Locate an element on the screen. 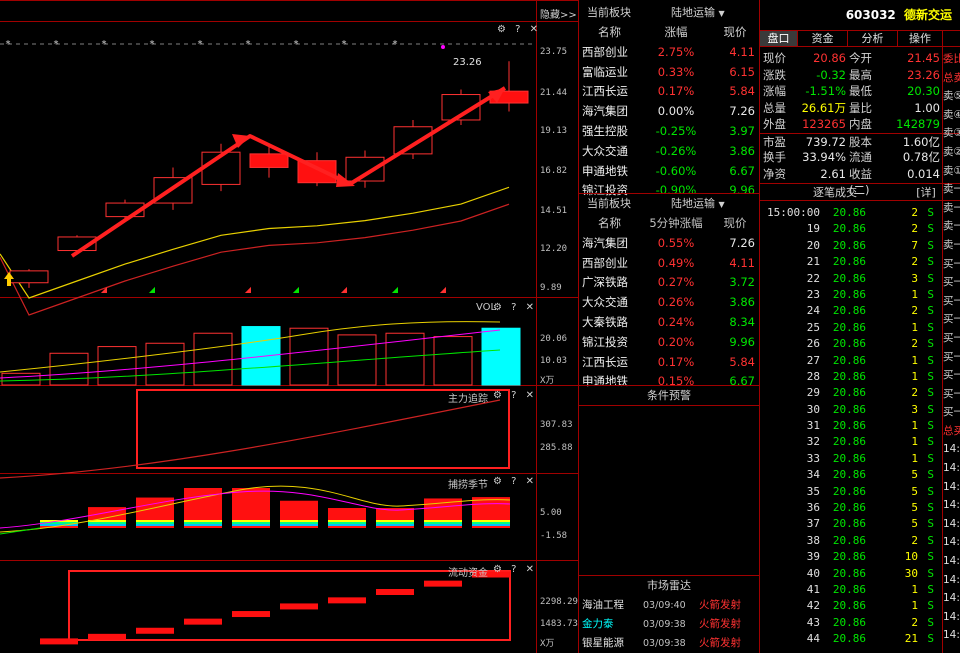 The width and height of the screenshot is (960, 653). radar-title: 市场雷达 is located at coordinates (669, 586).